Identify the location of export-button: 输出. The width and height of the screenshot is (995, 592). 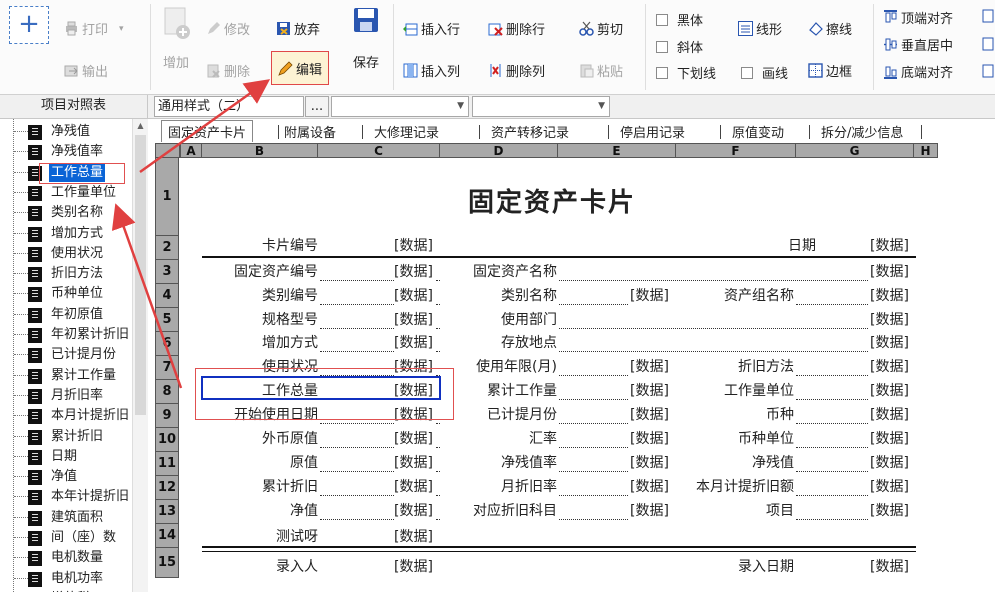
(86, 70).